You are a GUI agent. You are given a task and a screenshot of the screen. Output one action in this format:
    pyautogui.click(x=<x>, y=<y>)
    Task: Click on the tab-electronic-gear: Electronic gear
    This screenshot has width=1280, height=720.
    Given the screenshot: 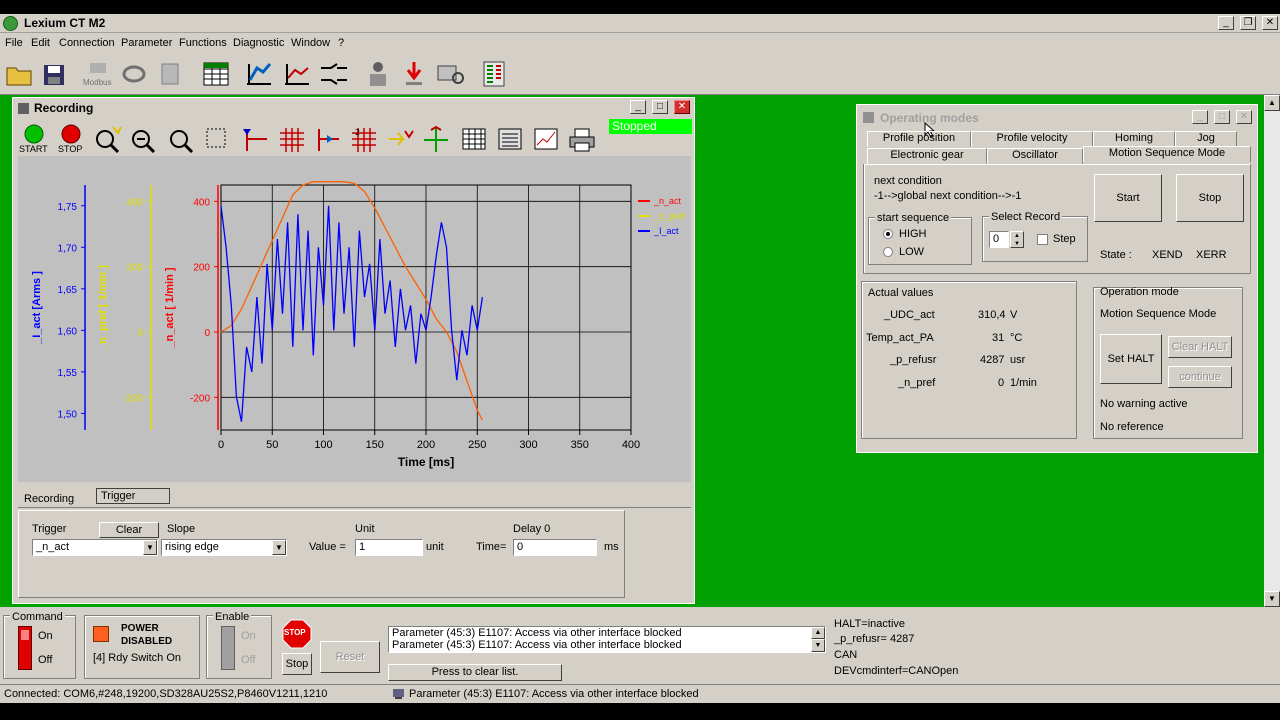 What is the action you would take?
    pyautogui.click(x=927, y=156)
    